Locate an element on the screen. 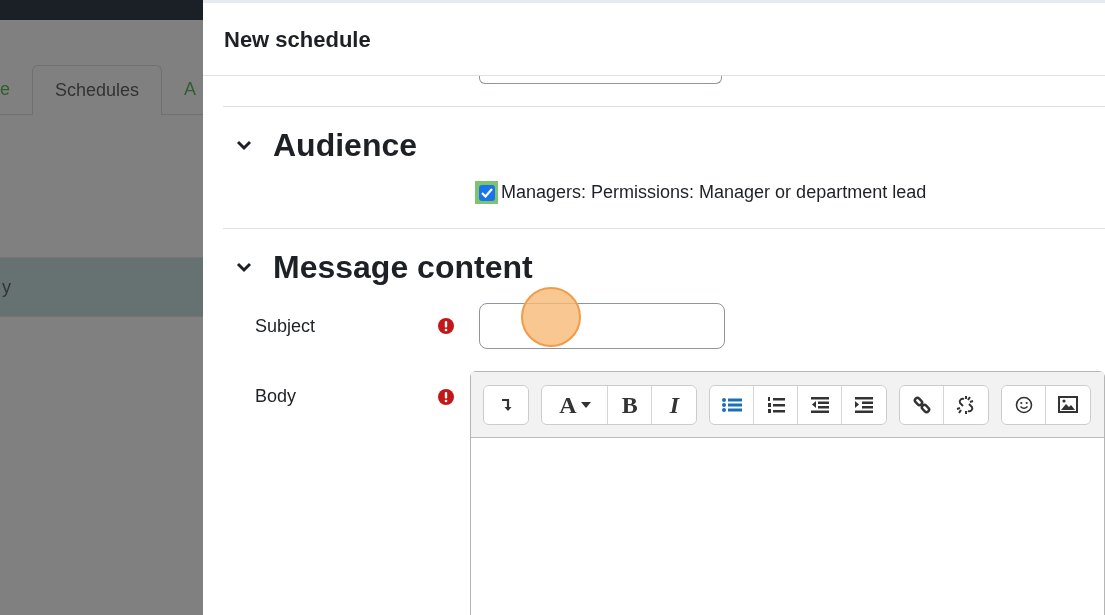 This screenshot has width=1105, height=615. bullet-list-icon is located at coordinates (731, 404).